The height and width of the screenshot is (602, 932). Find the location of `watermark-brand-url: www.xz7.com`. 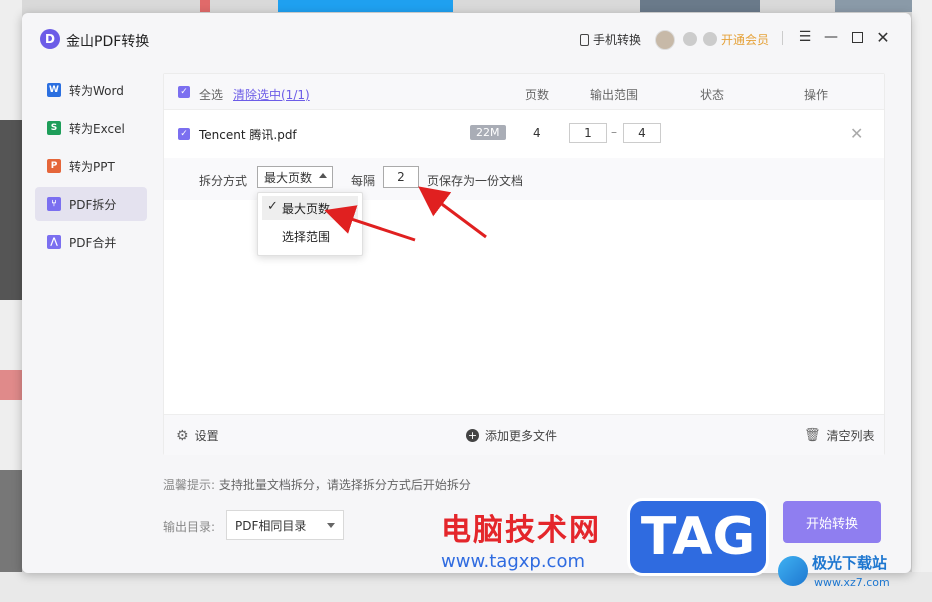

watermark-brand-url: www.xz7.com is located at coordinates (852, 582).